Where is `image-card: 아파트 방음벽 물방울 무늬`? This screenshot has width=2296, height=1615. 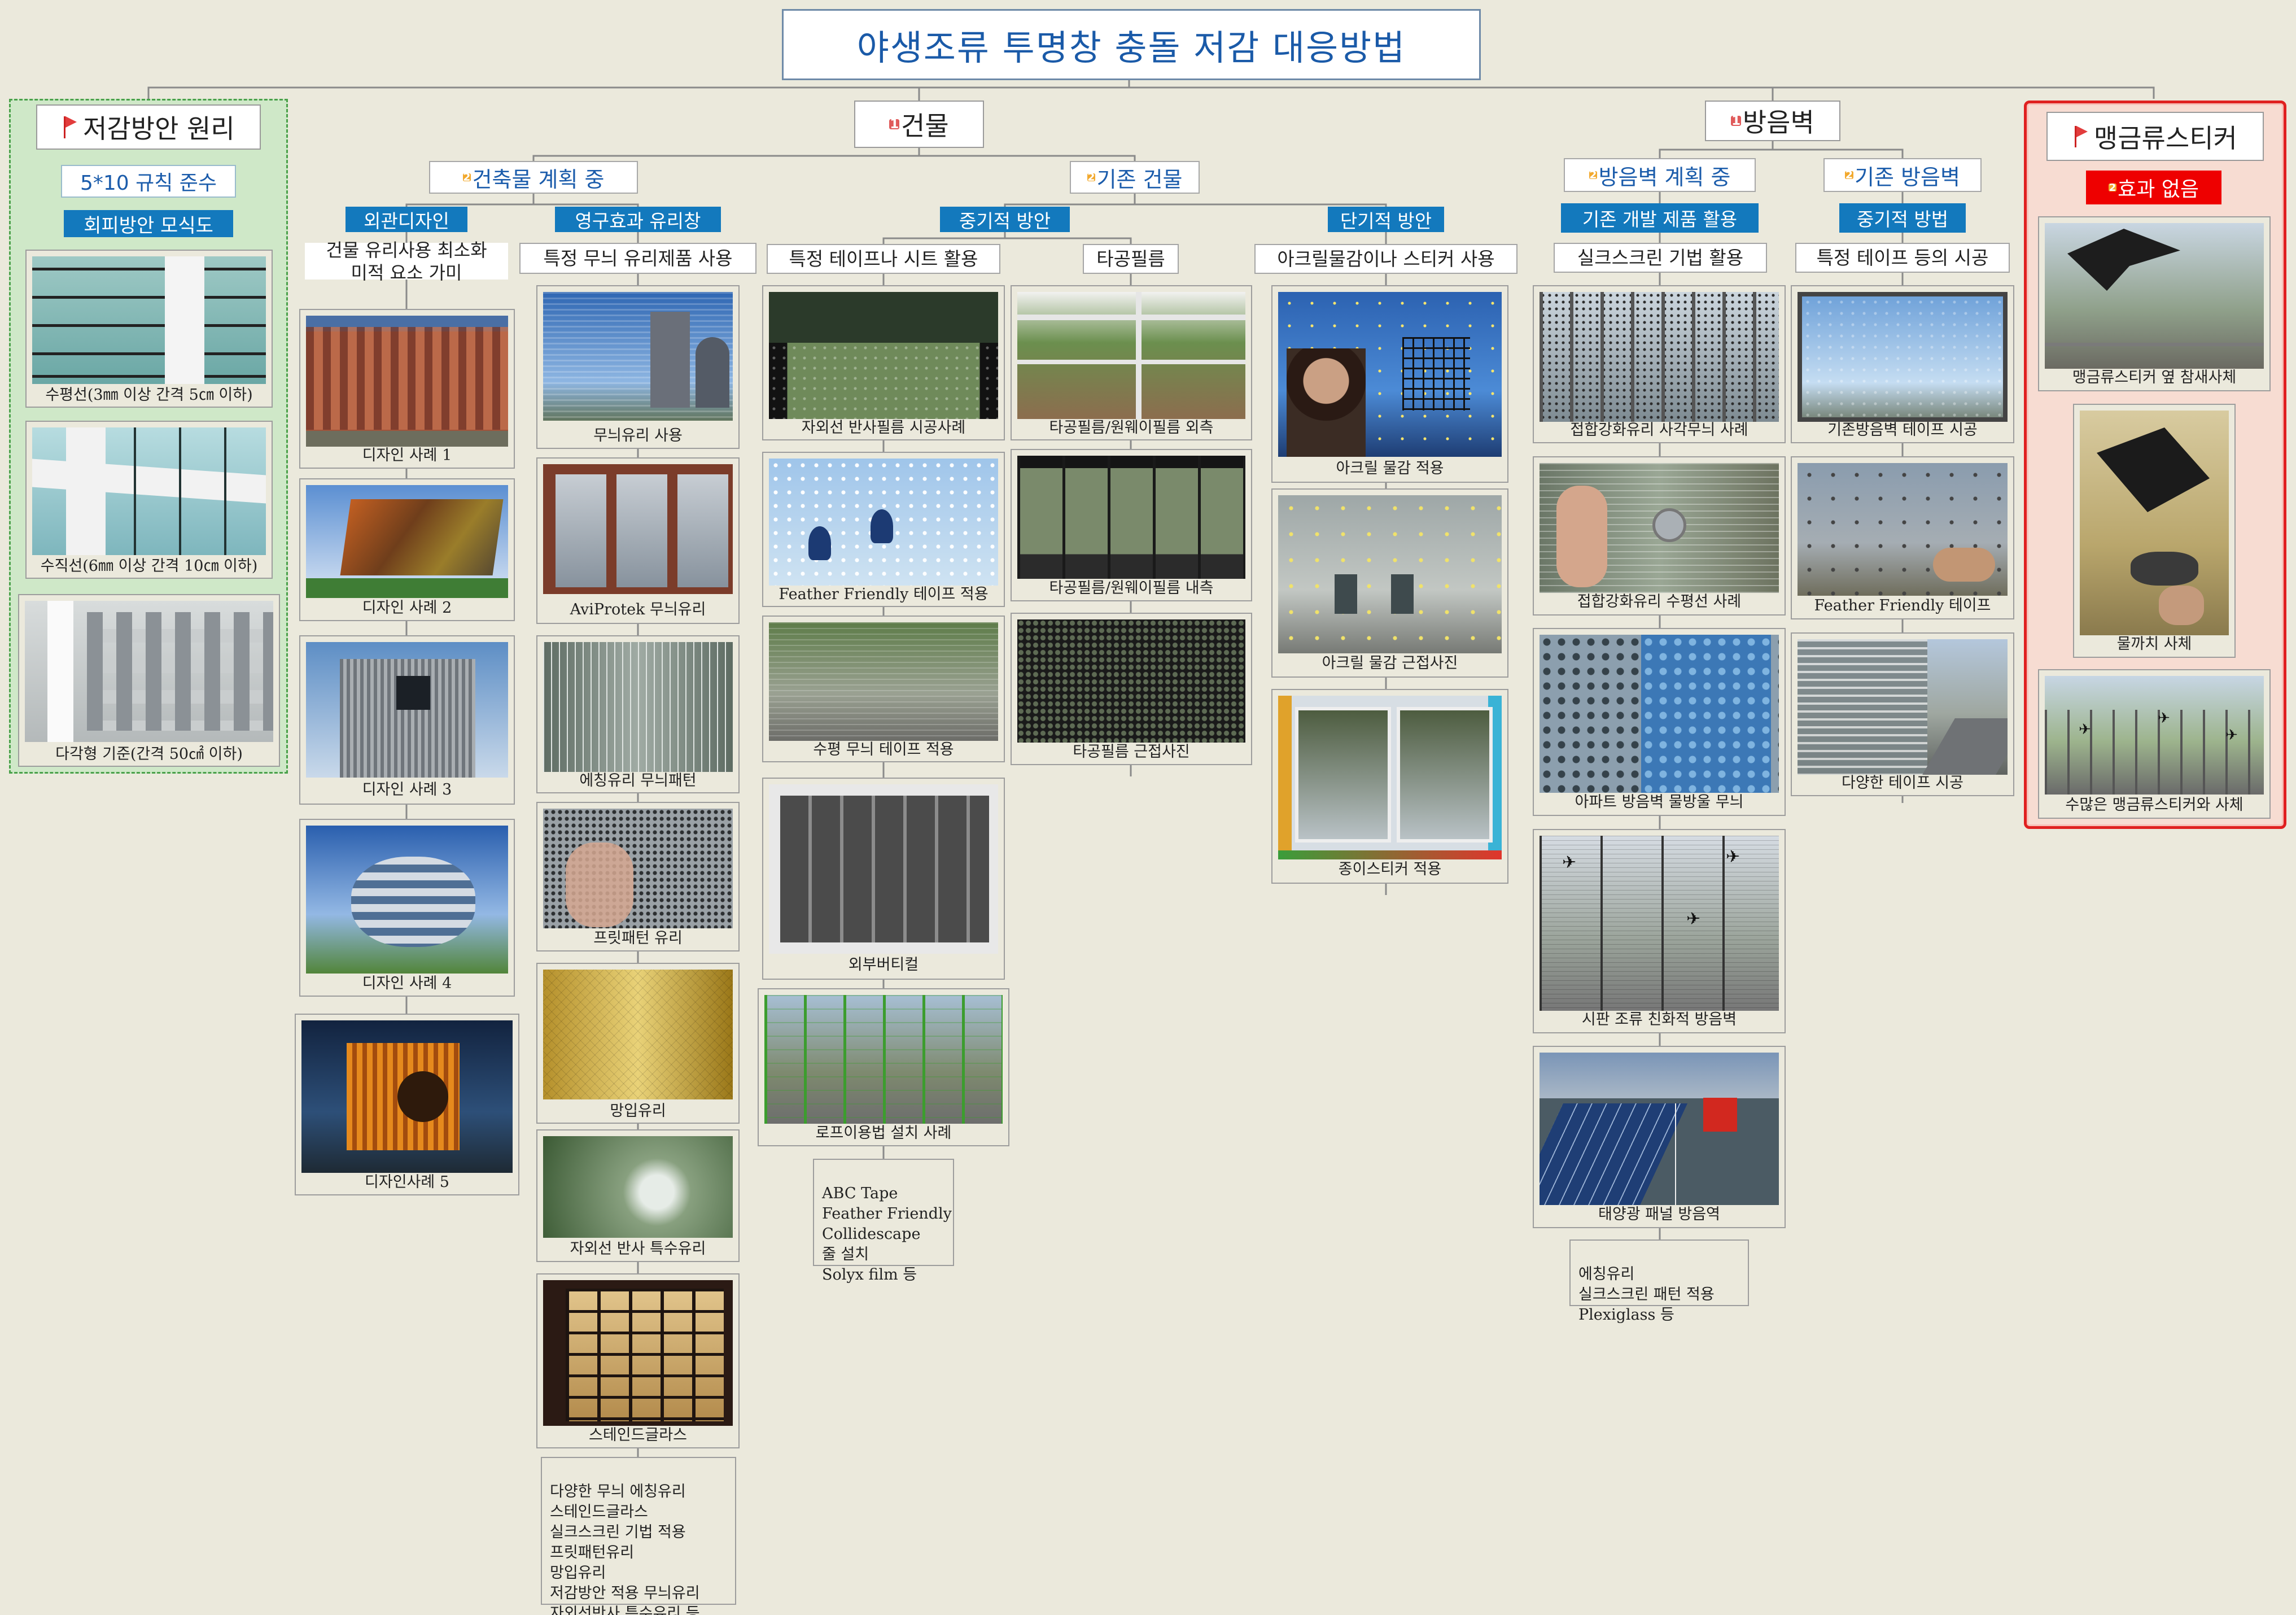
image-card: 아파트 방음벽 물방울 무늬 is located at coordinates (1659, 722).